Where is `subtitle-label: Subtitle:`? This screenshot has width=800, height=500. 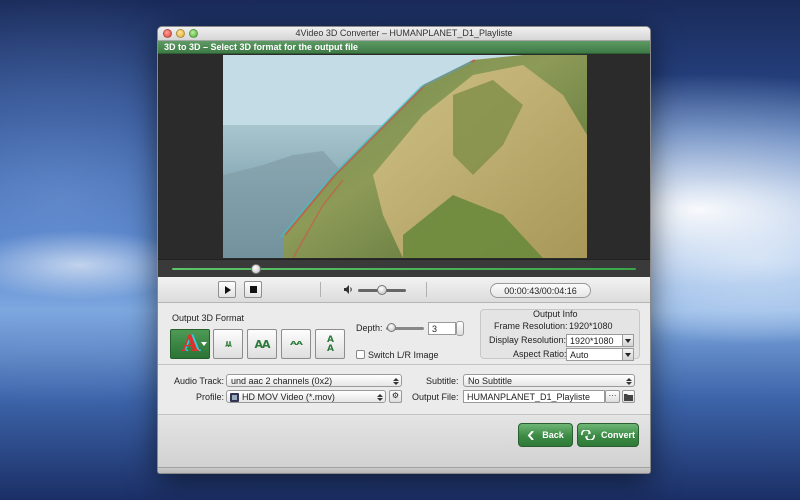 subtitle-label: Subtitle: is located at coordinates (442, 381).